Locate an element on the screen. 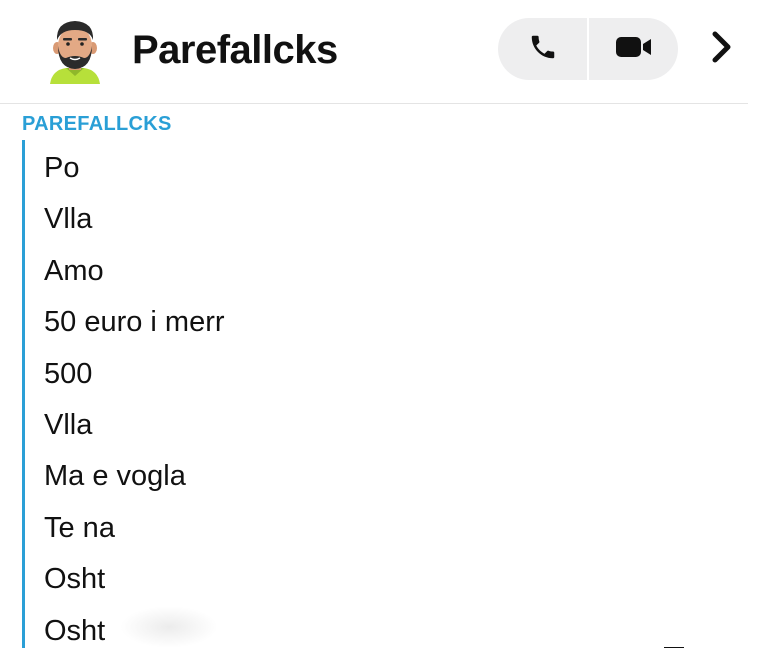  audio-call-button is located at coordinates (542, 49).